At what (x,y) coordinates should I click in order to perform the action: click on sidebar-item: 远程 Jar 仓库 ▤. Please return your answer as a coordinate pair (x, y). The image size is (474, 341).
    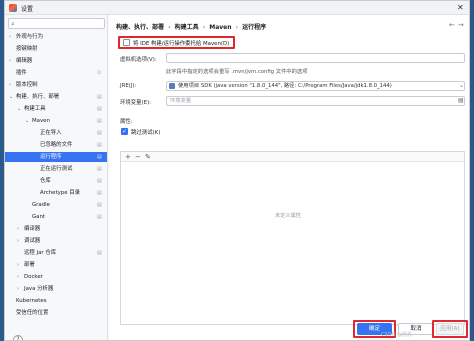
    Looking at the image, I should click on (56, 253).